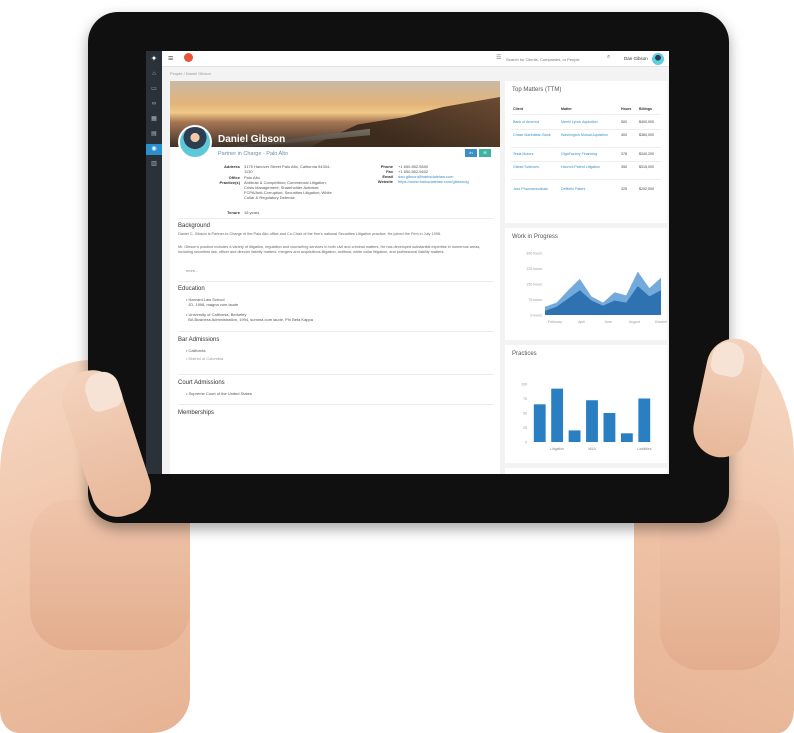 This screenshot has width=794, height=733. What do you see at coordinates (557, 449) in the screenshot?
I see `x-tick-label: Litigation` at bounding box center [557, 449].